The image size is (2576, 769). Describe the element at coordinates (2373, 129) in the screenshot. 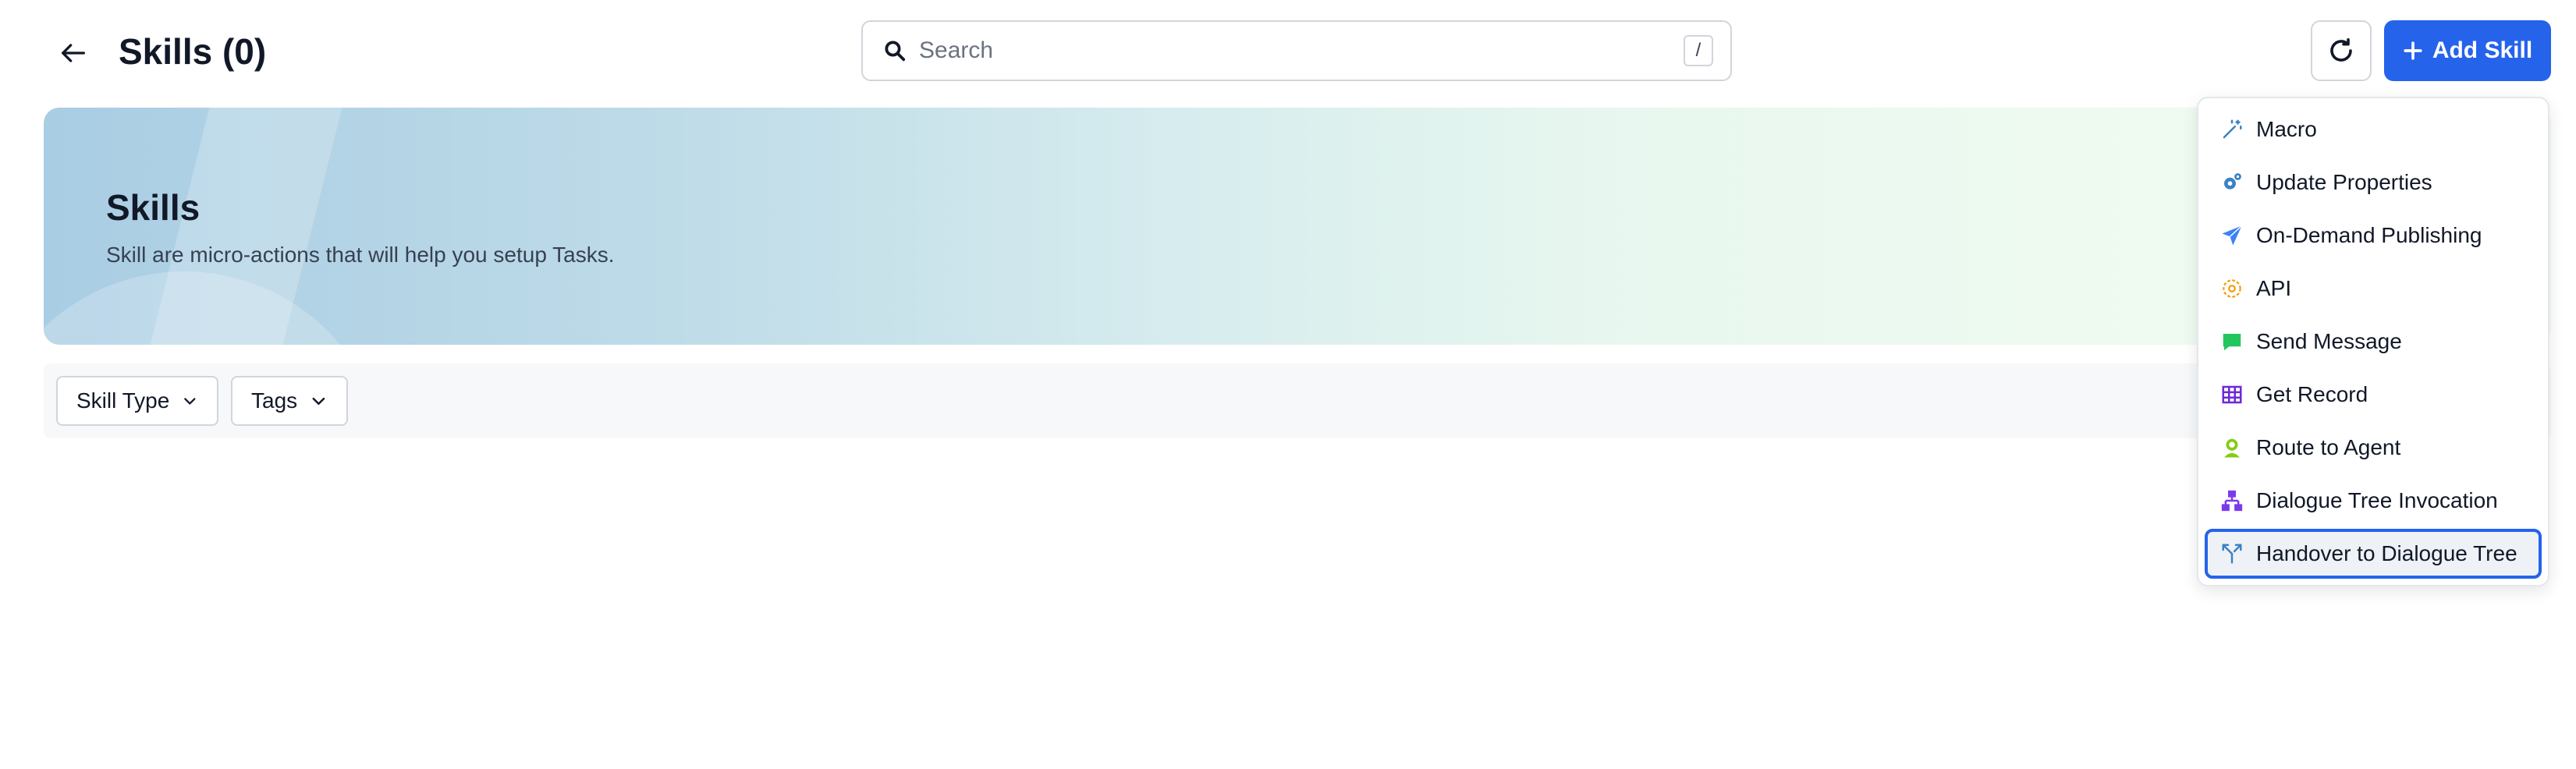

I see `menu-item-macro: Macro` at that location.